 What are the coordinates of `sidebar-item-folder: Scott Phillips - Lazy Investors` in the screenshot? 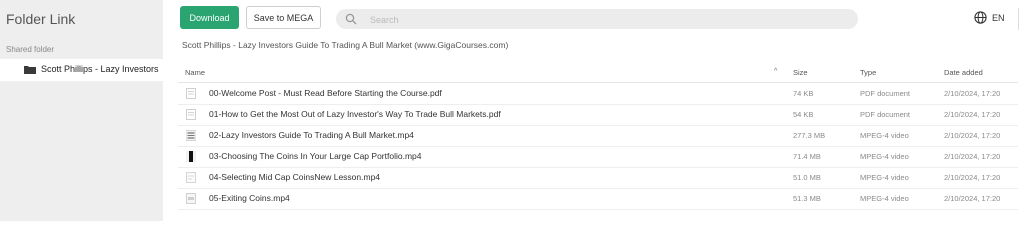 It's located at (81, 70).